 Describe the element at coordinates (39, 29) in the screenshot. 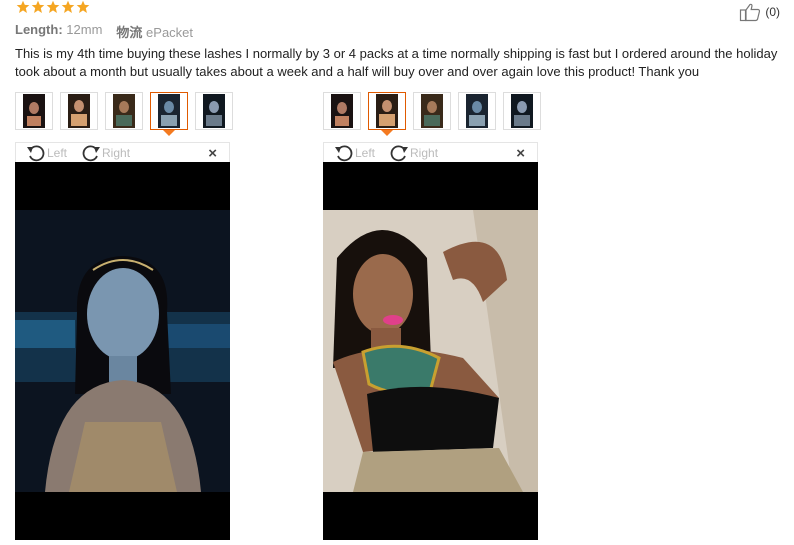

I see `length-key: Length:` at that location.